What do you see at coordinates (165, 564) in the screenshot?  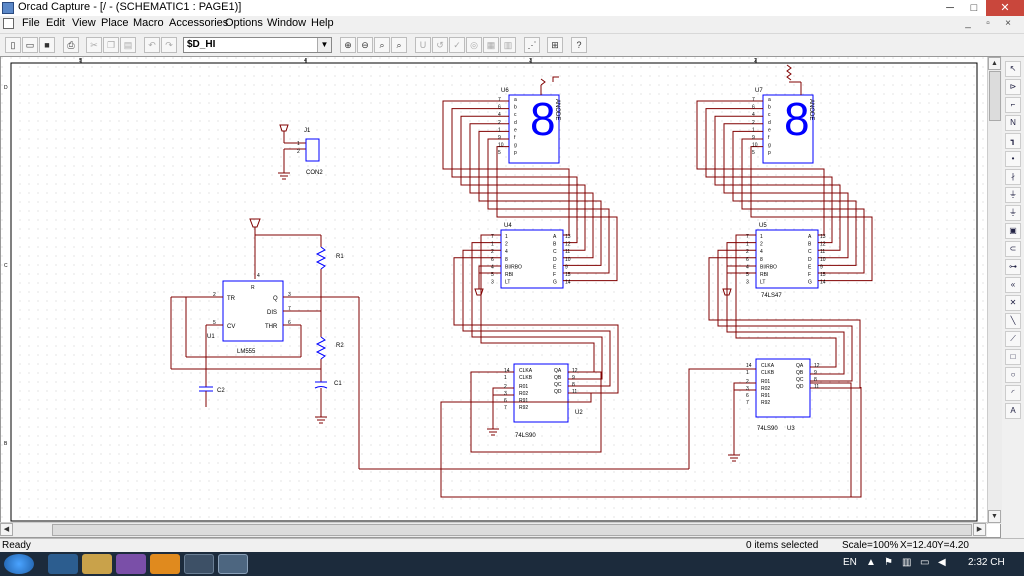 I see `media-player-icon` at bounding box center [165, 564].